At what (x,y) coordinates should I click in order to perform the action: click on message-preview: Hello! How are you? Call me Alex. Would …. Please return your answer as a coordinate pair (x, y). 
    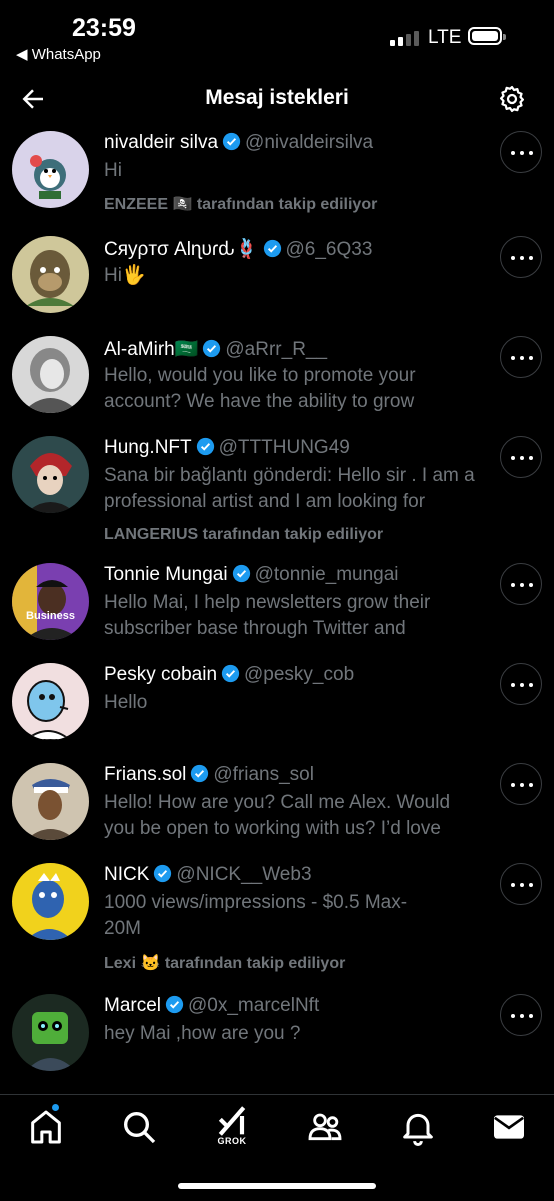
    Looking at the image, I should click on (277, 815).